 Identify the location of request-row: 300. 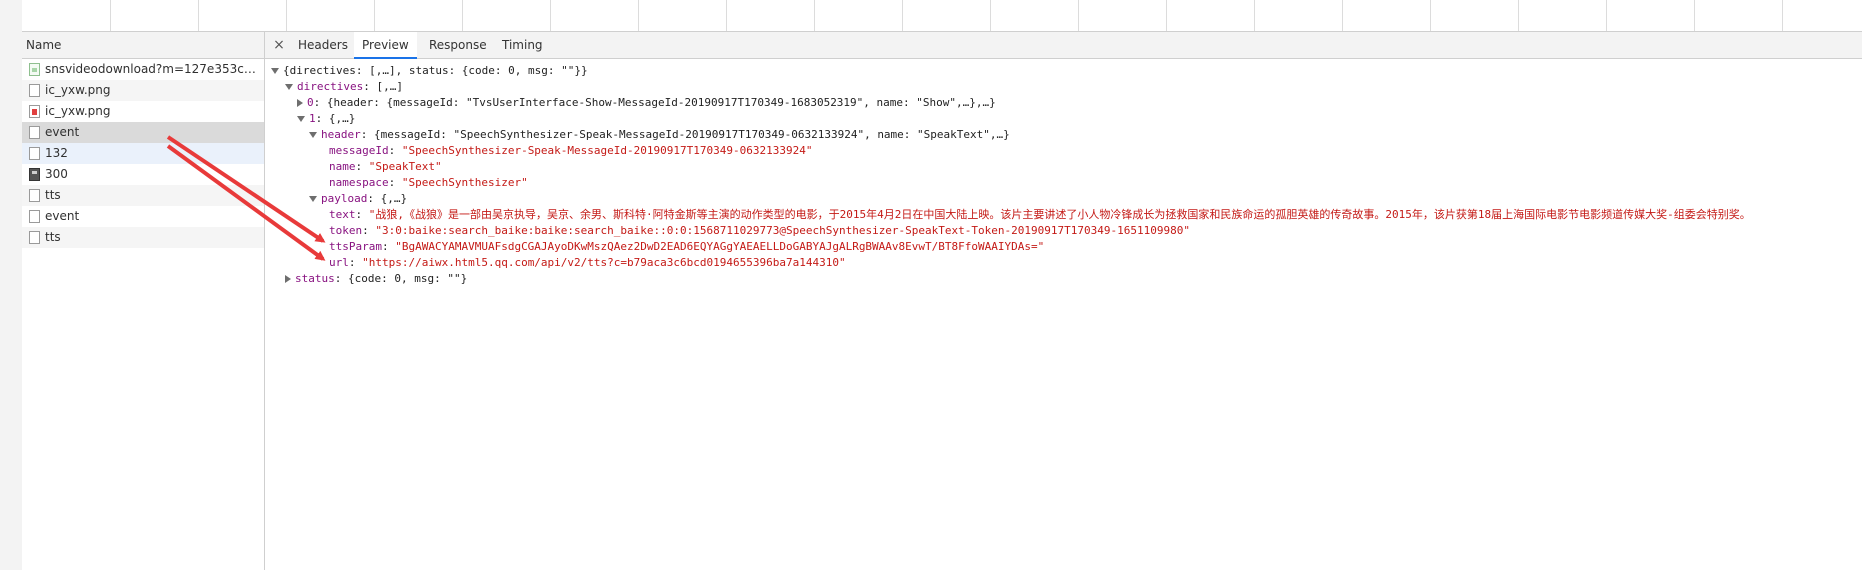
(143, 174).